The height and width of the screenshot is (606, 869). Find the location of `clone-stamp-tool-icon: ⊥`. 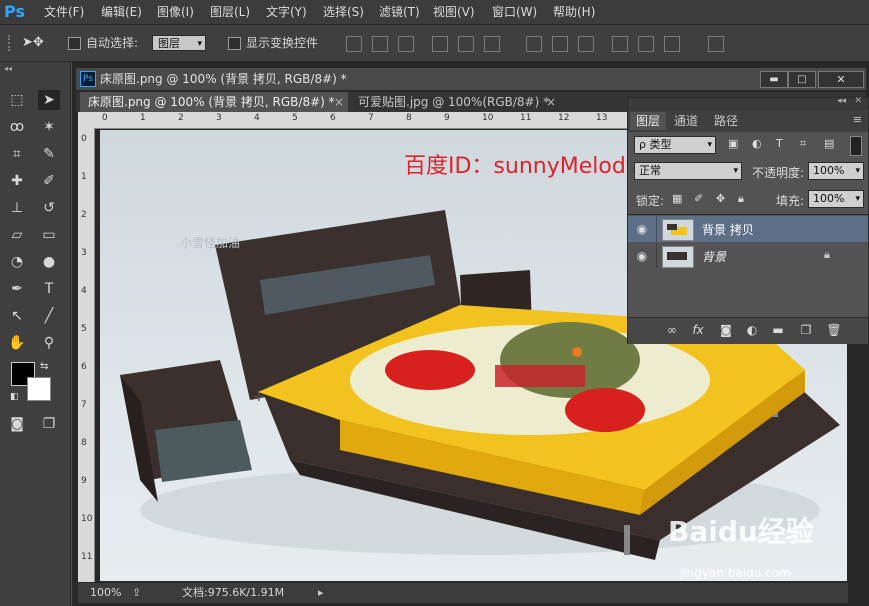

clone-stamp-tool-icon: ⊥ is located at coordinates (17, 208).